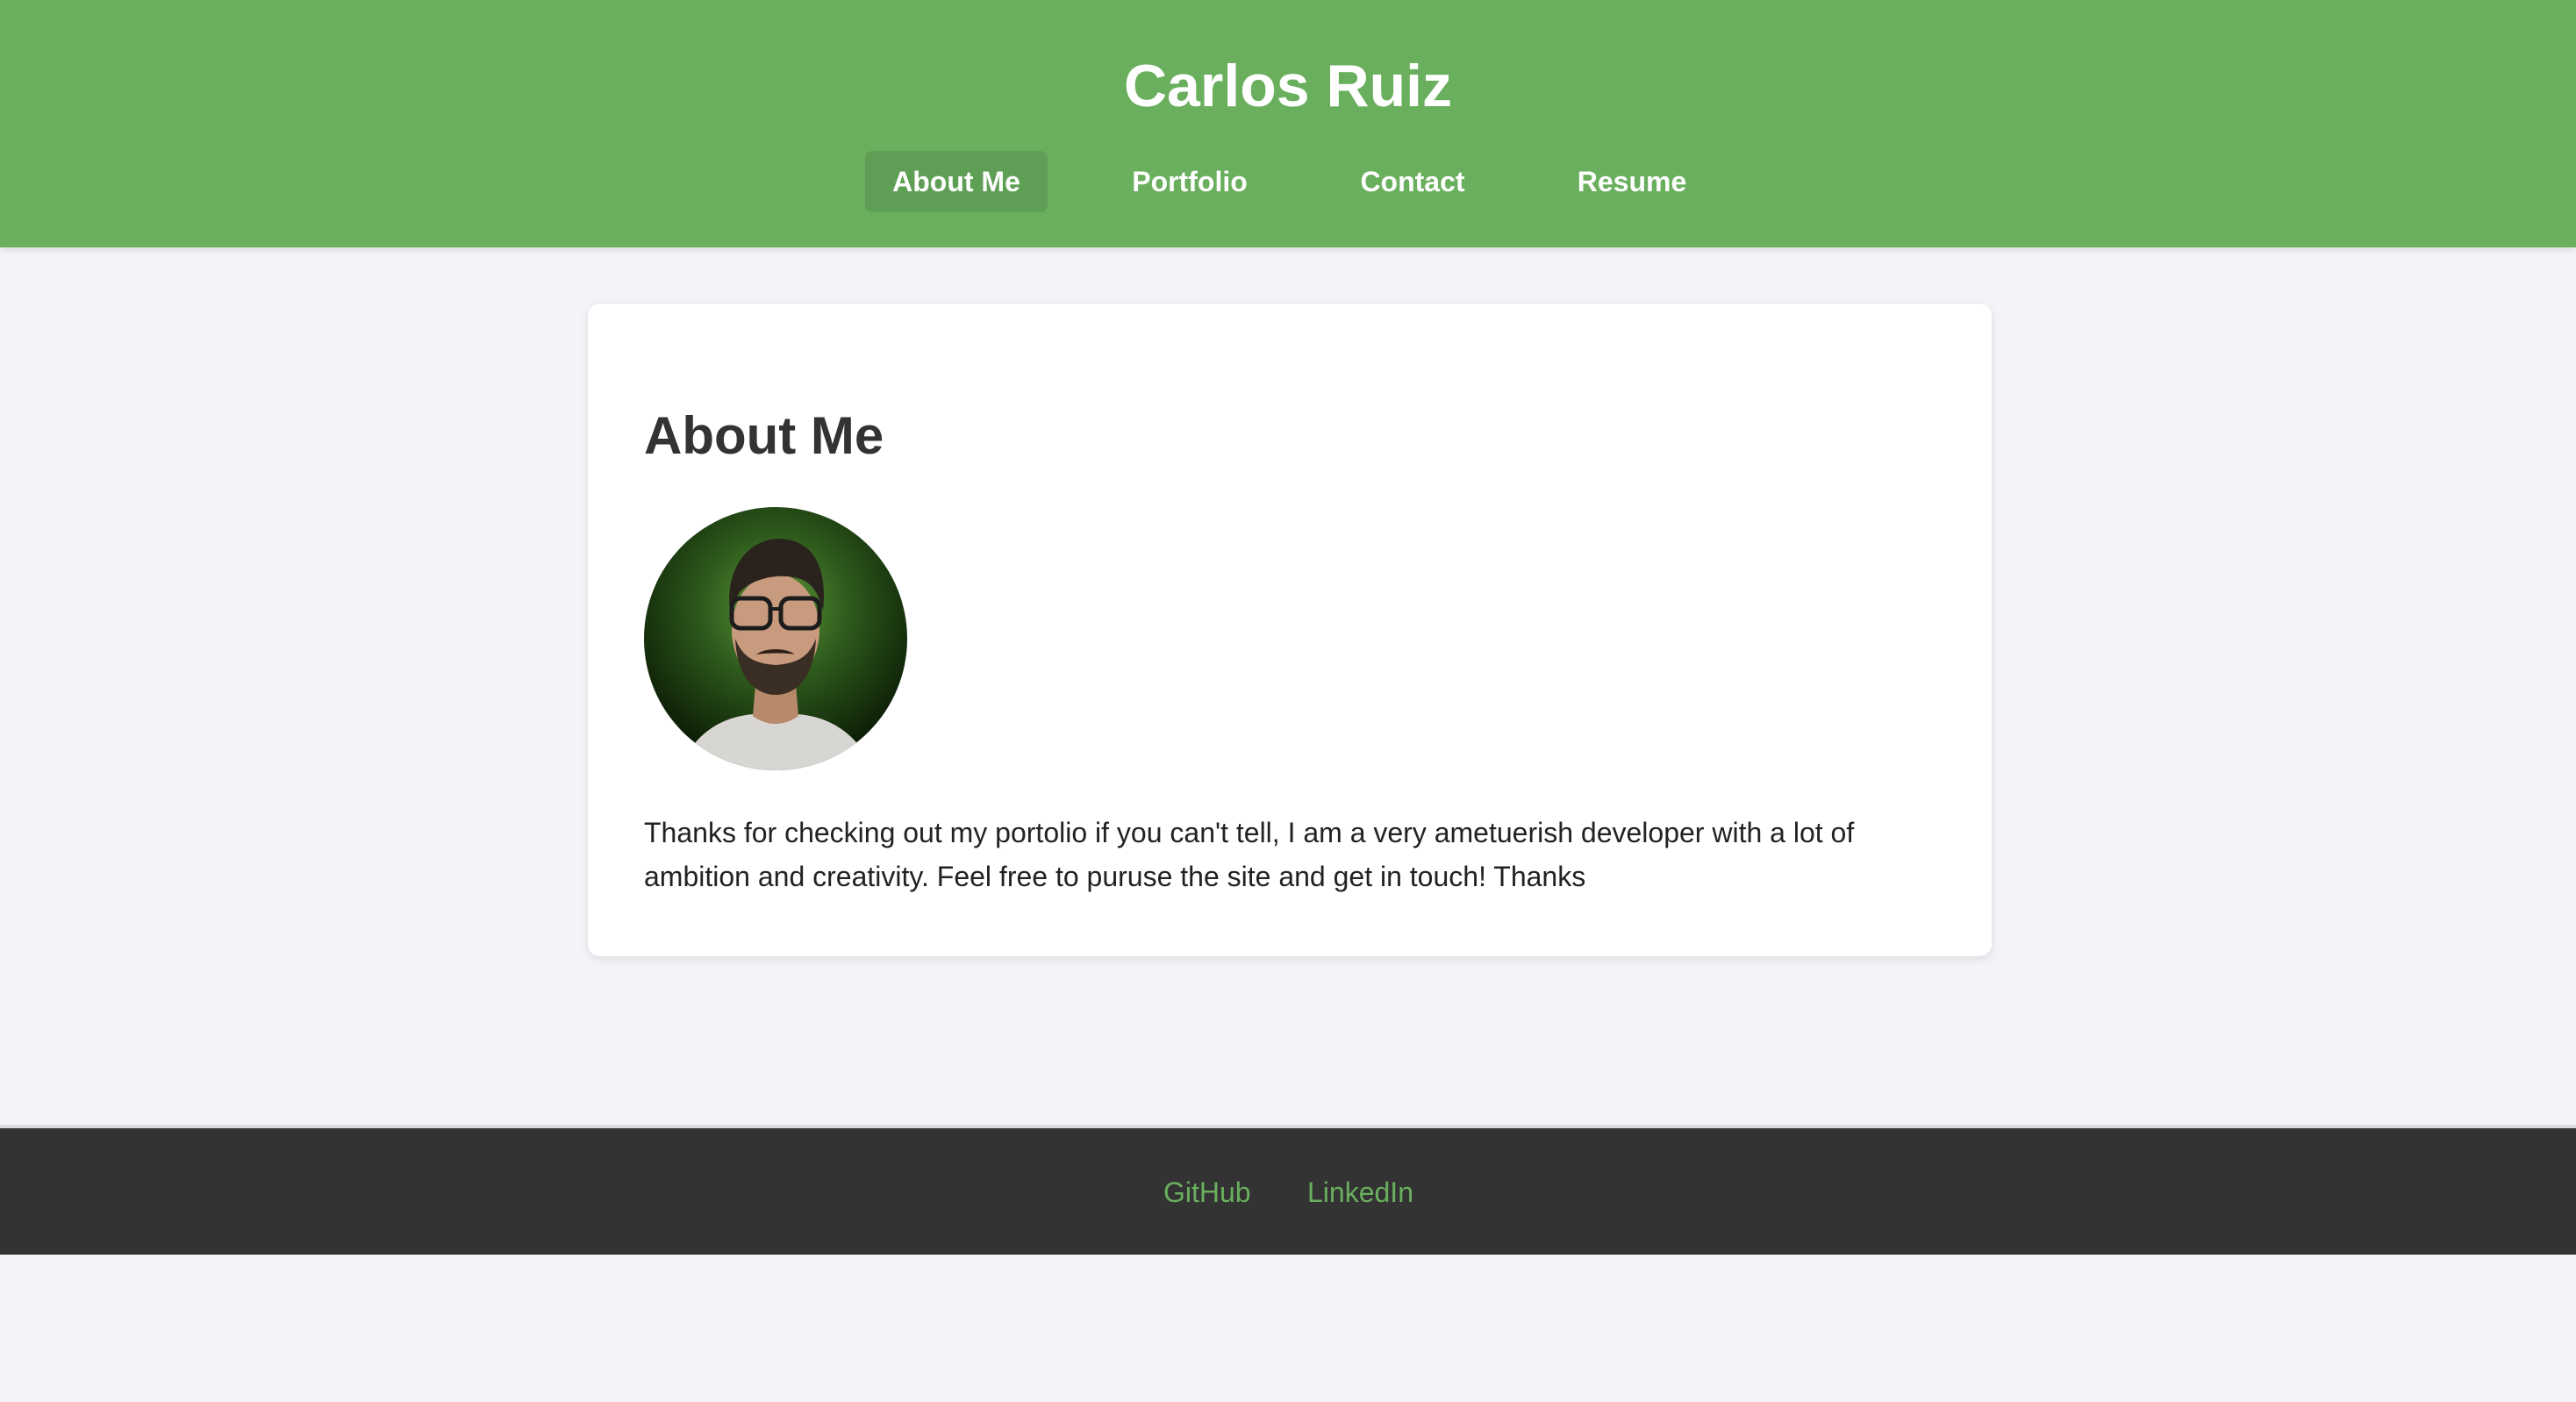 The width and height of the screenshot is (2576, 1402). What do you see at coordinates (1189, 181) in the screenshot?
I see `nav-portfolio: Portfolio` at bounding box center [1189, 181].